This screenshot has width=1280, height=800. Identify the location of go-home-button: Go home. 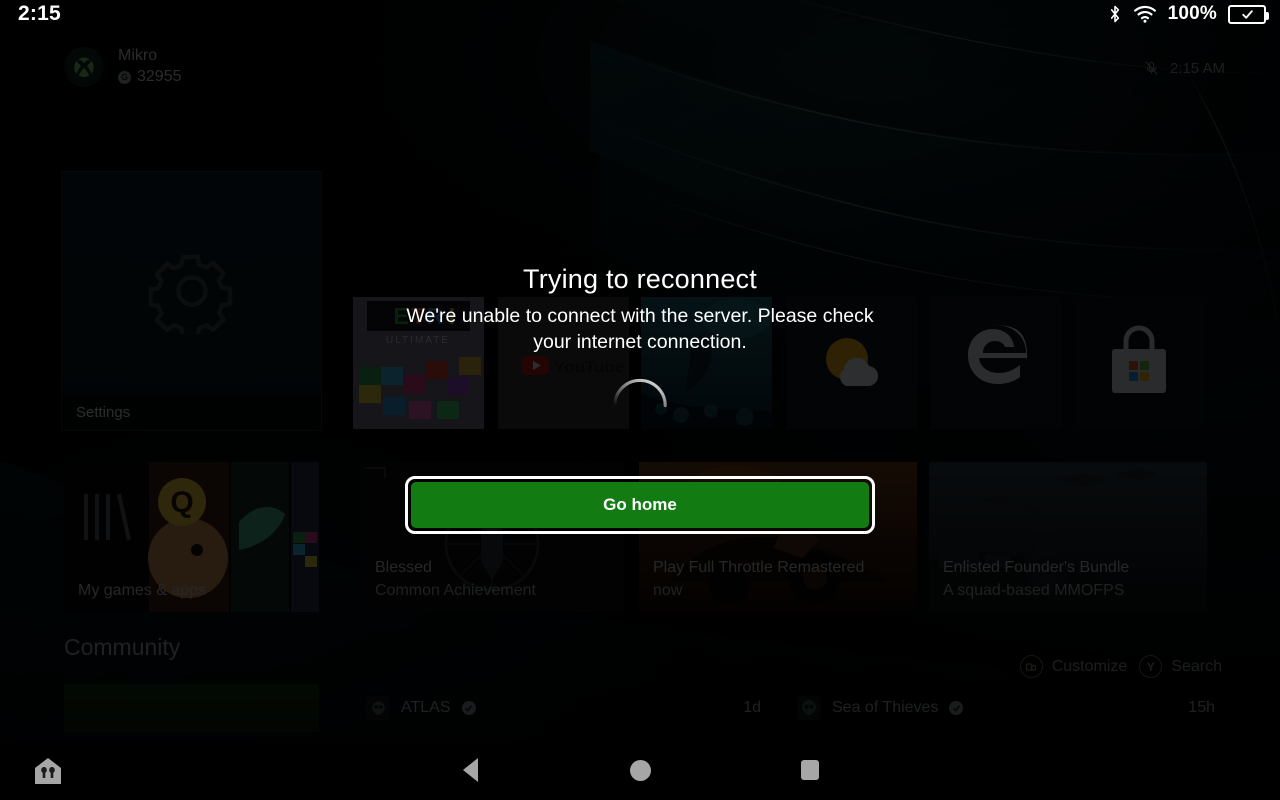
(640, 505).